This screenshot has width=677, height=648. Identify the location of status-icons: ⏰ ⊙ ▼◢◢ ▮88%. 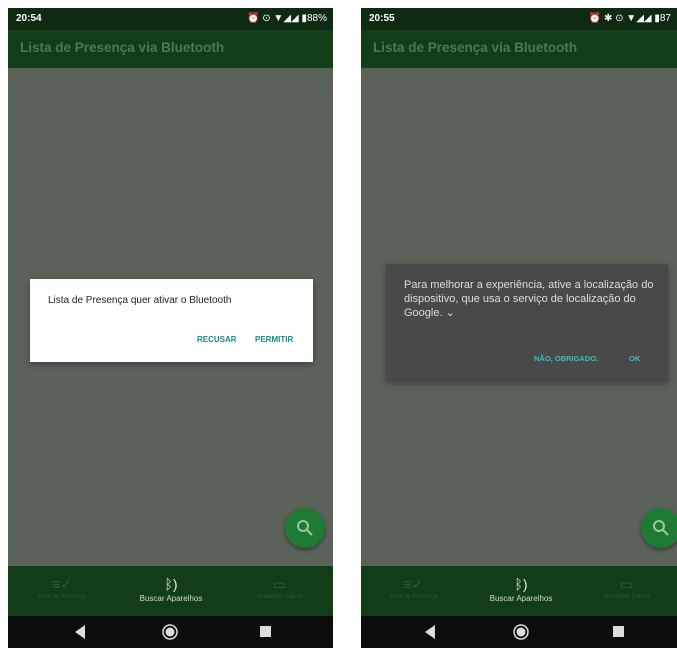
(287, 18).